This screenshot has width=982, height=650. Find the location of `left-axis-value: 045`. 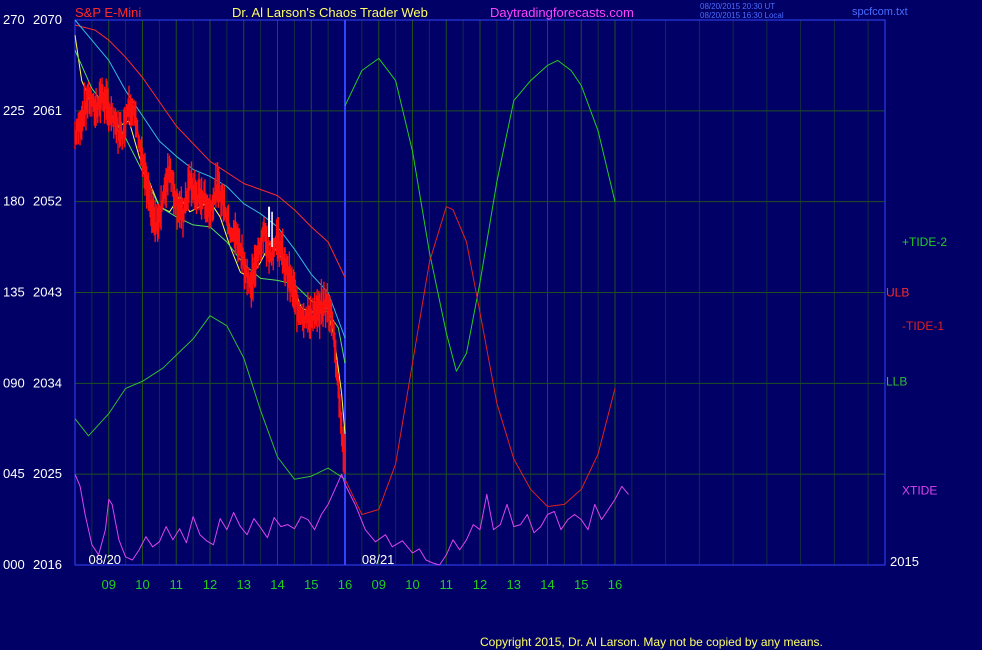

left-axis-value: 045 is located at coordinates (14, 473).